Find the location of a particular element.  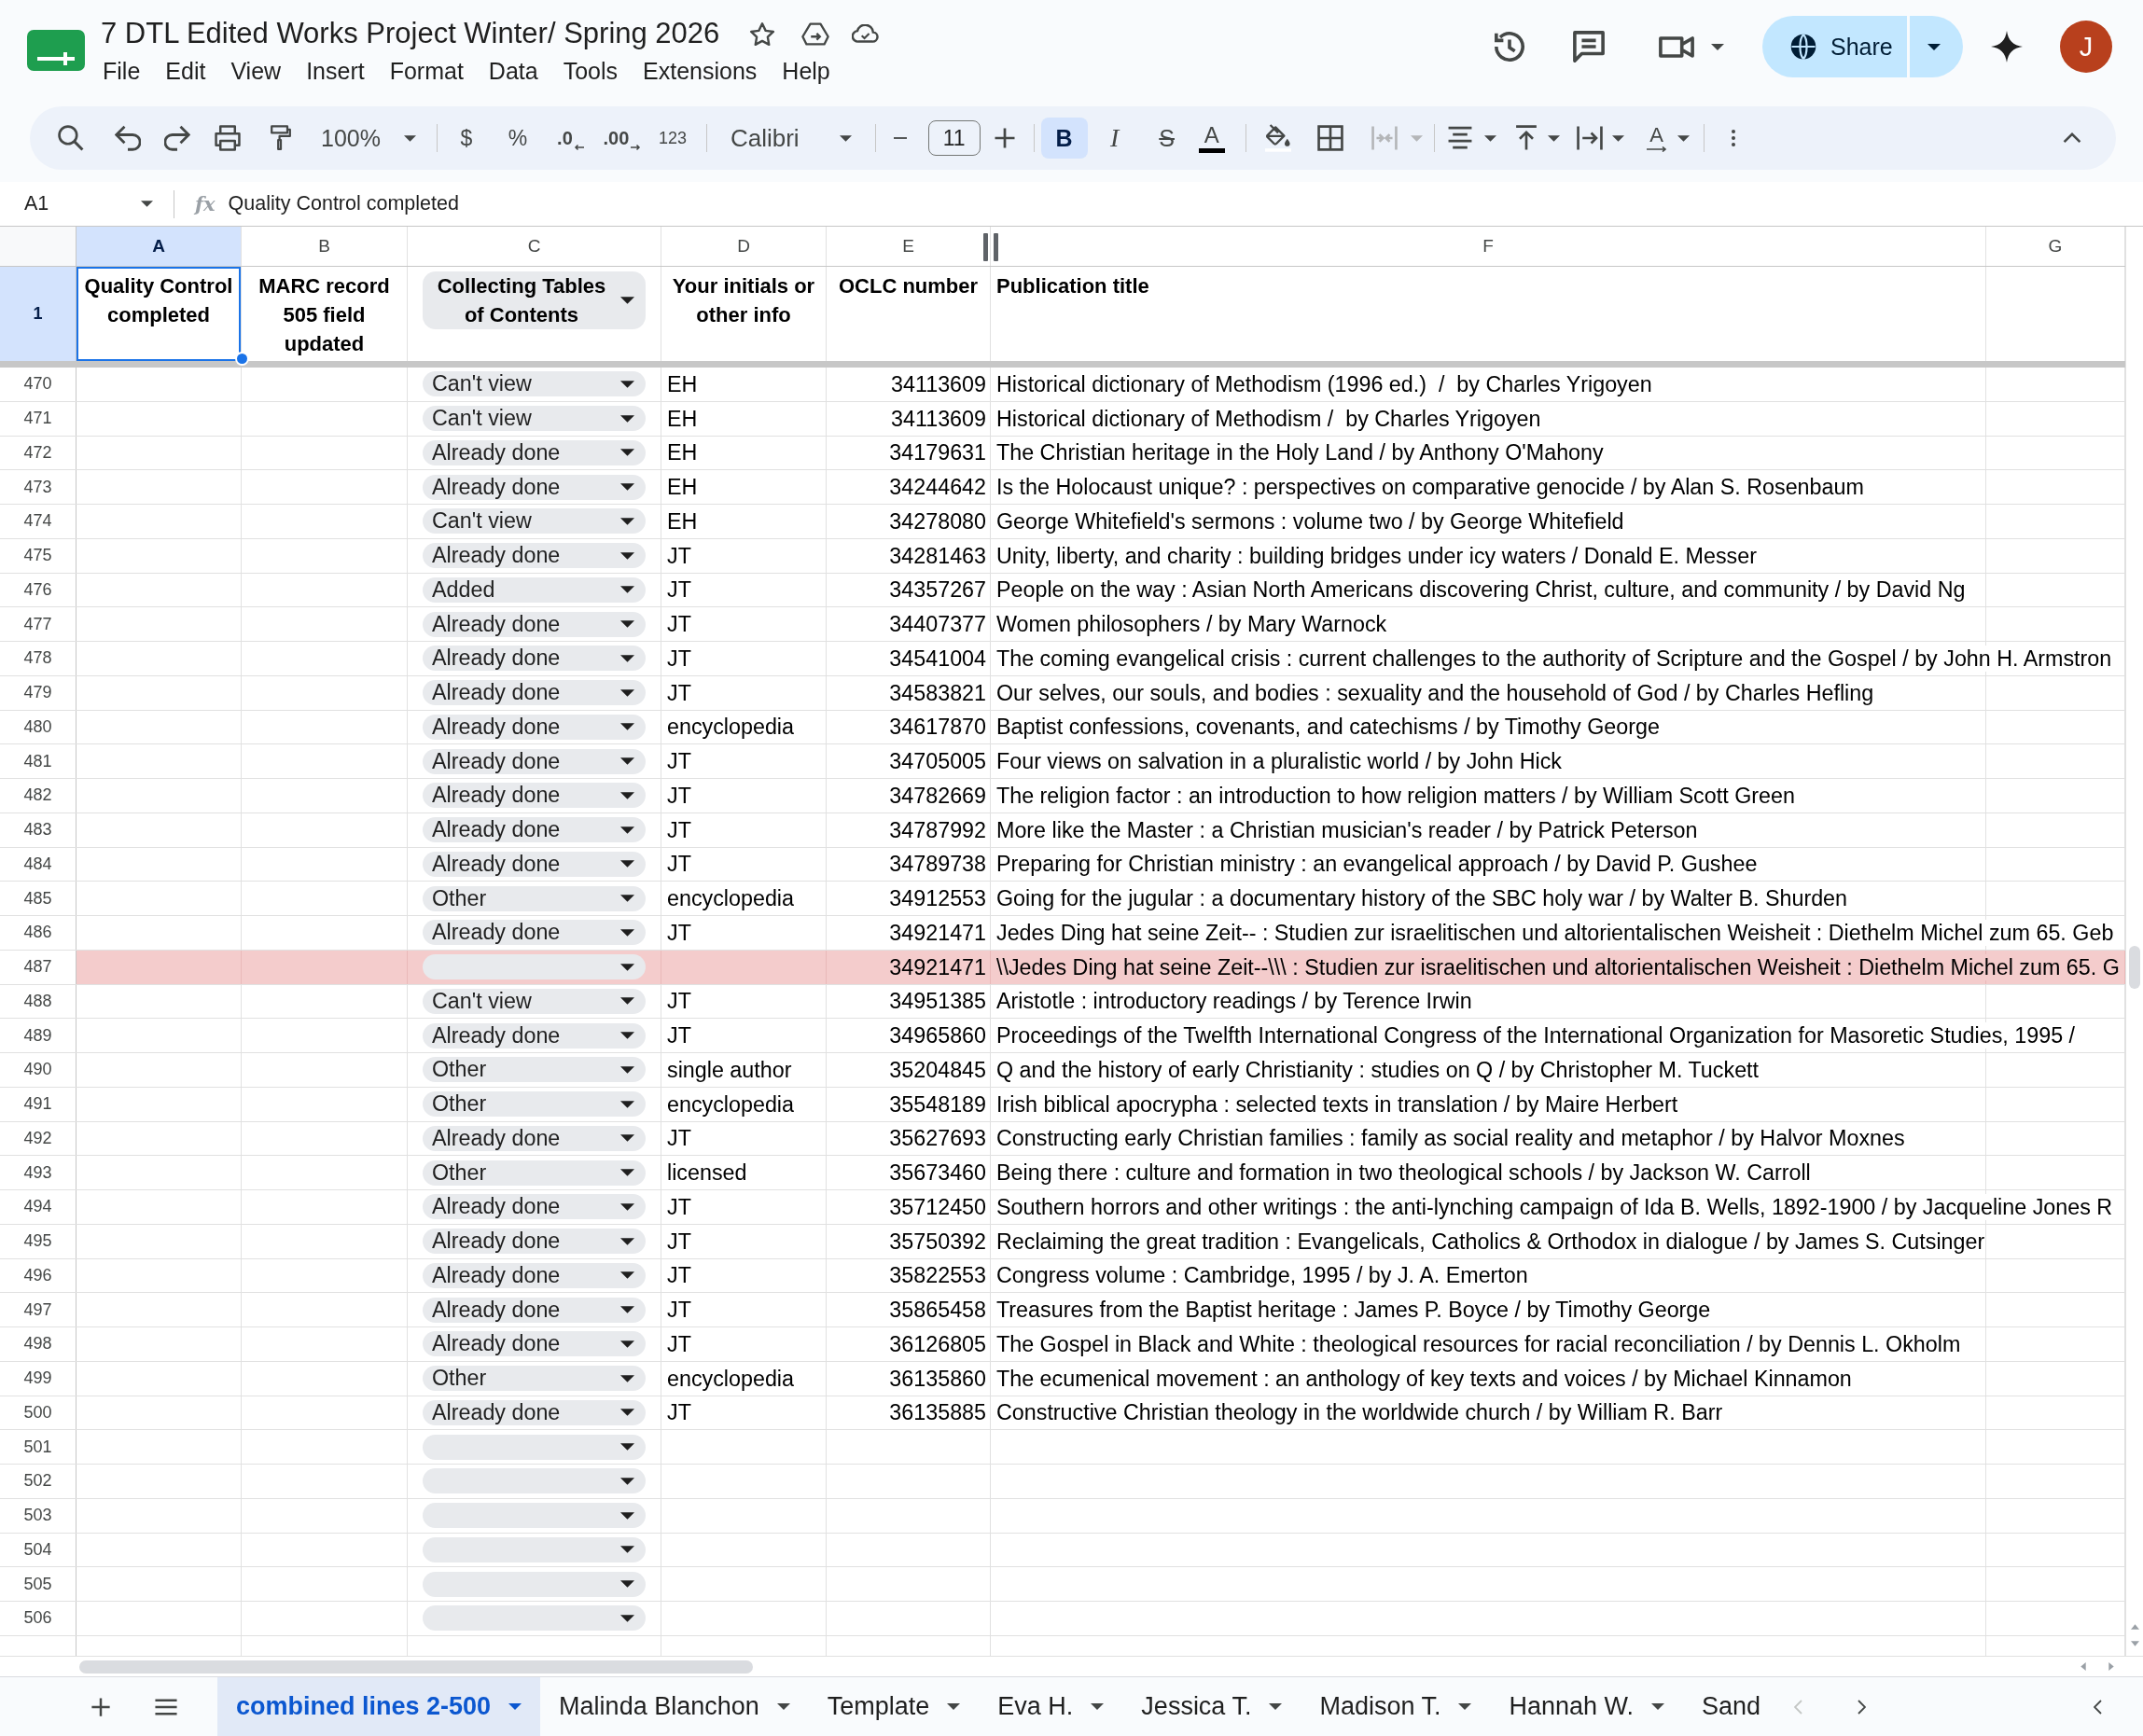

collapse-icon is located at coordinates (2072, 138).